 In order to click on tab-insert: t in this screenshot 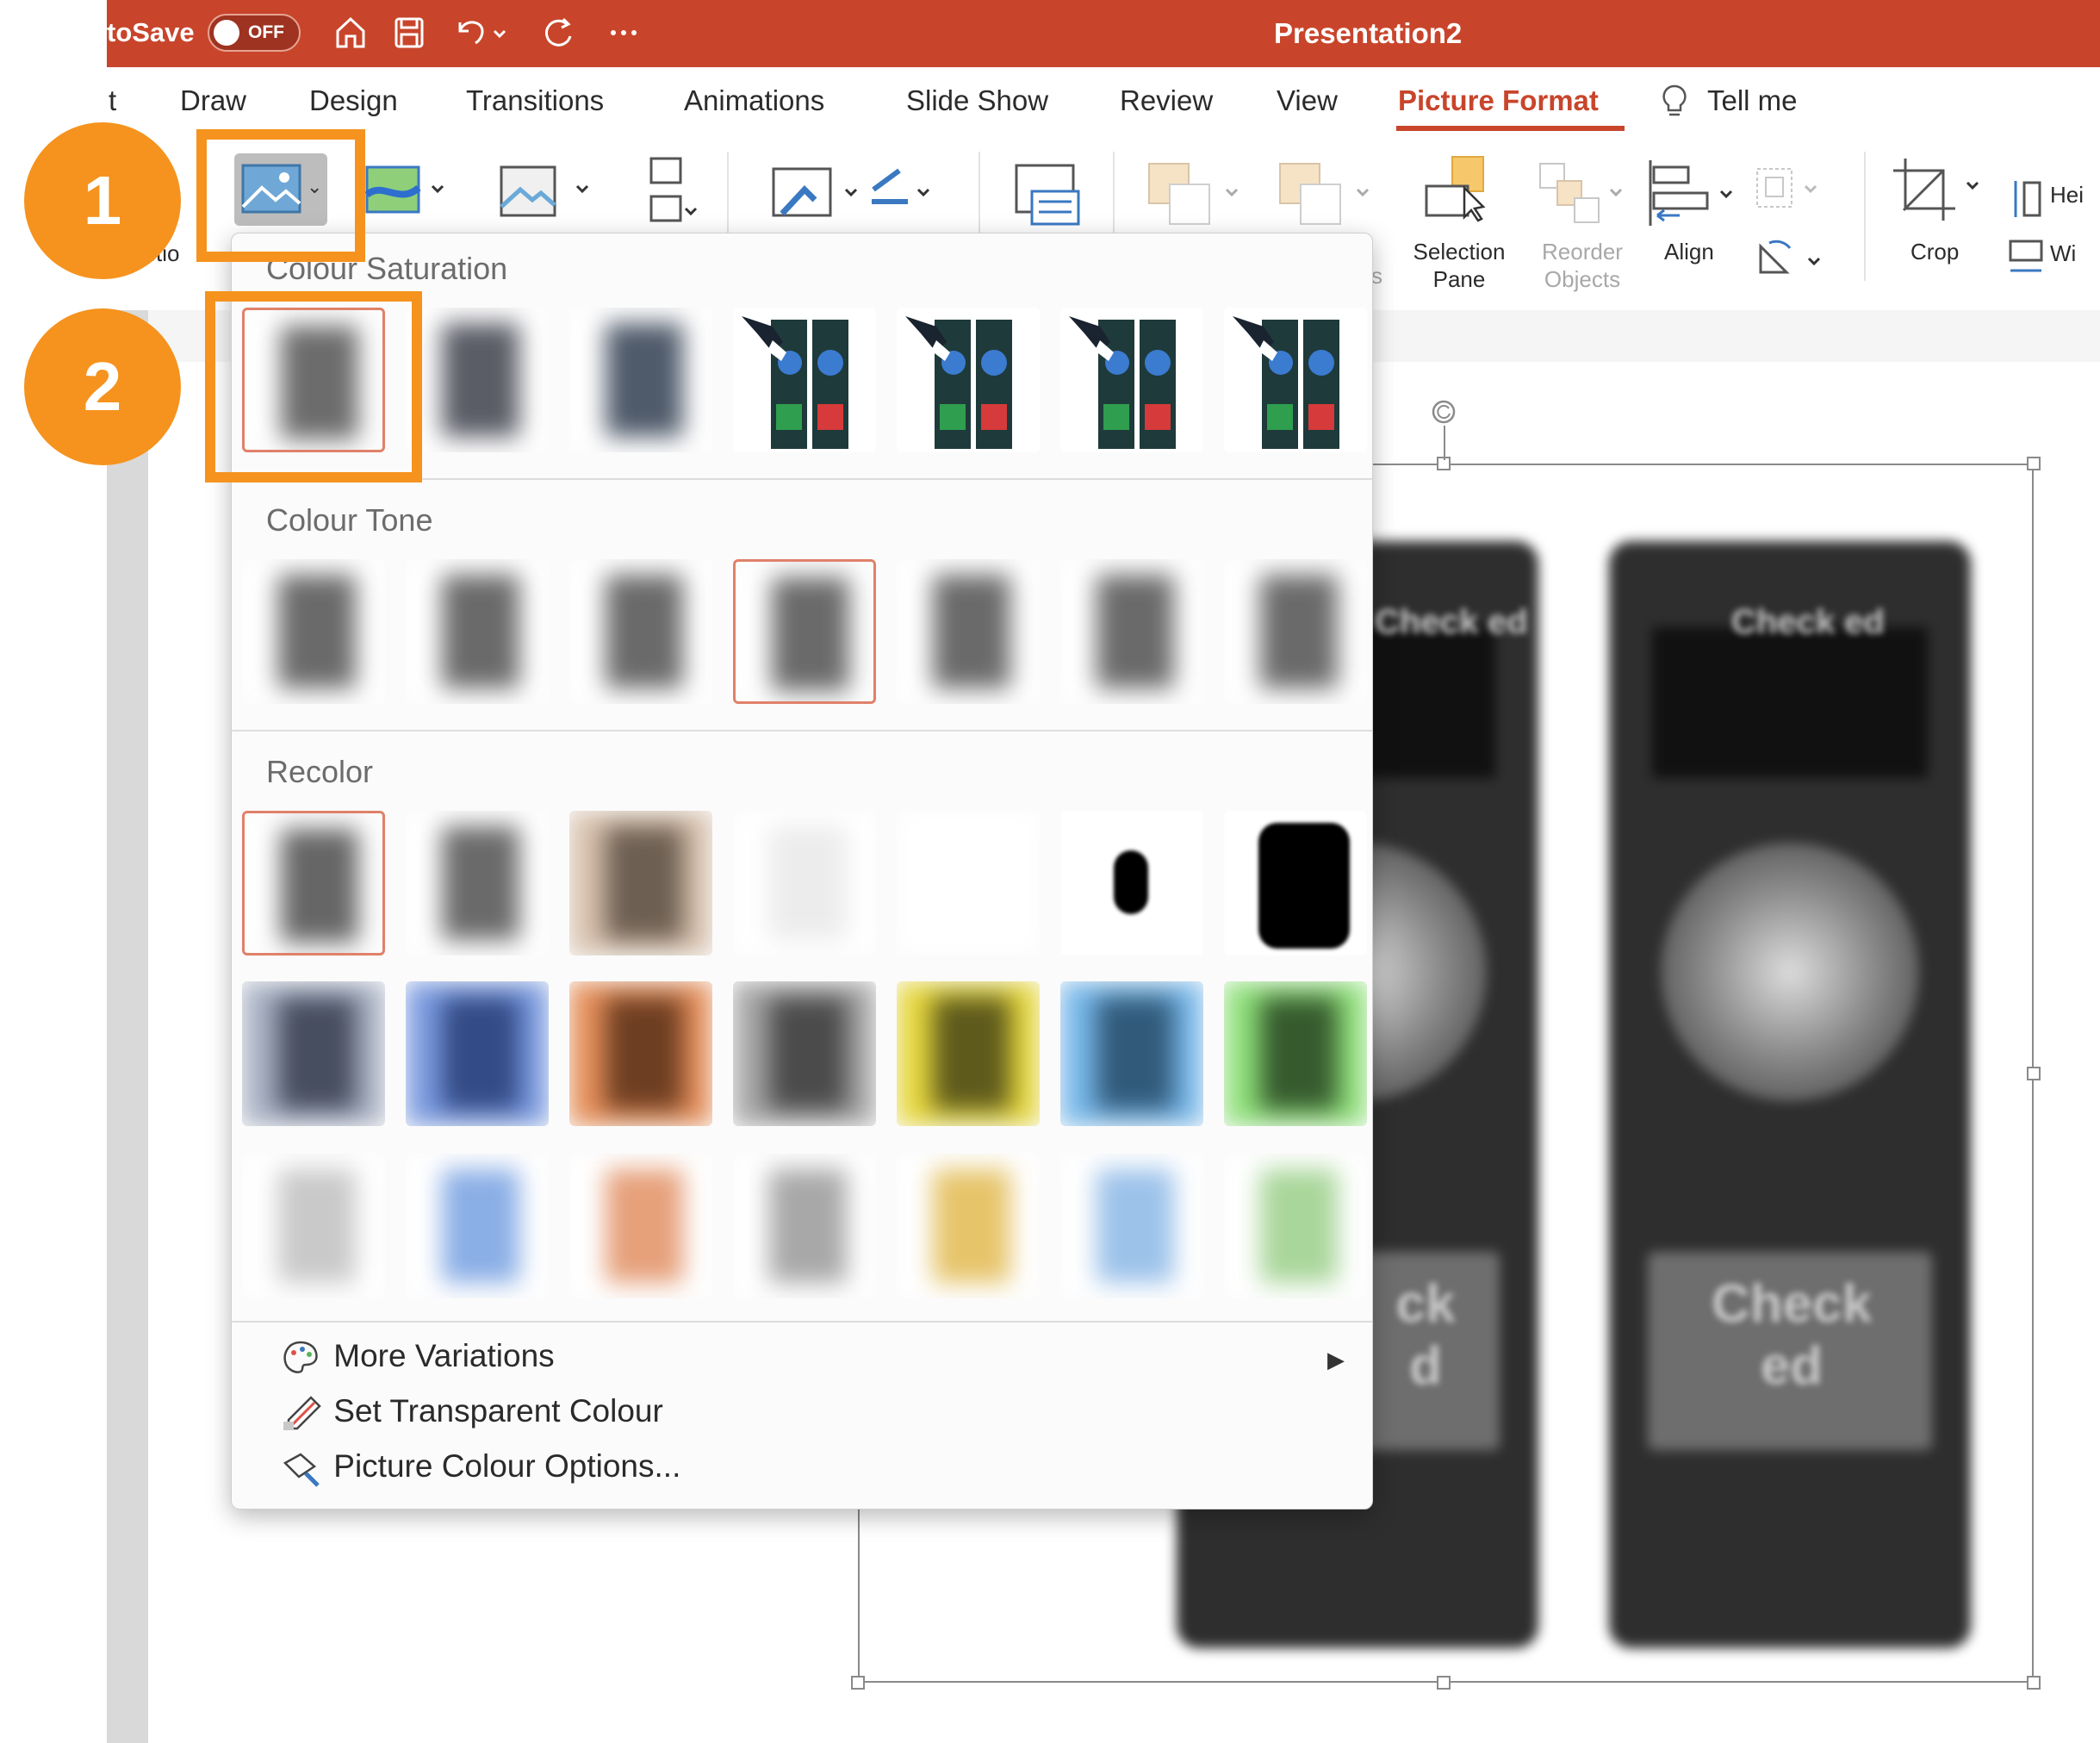, I will do `click(112, 100)`.